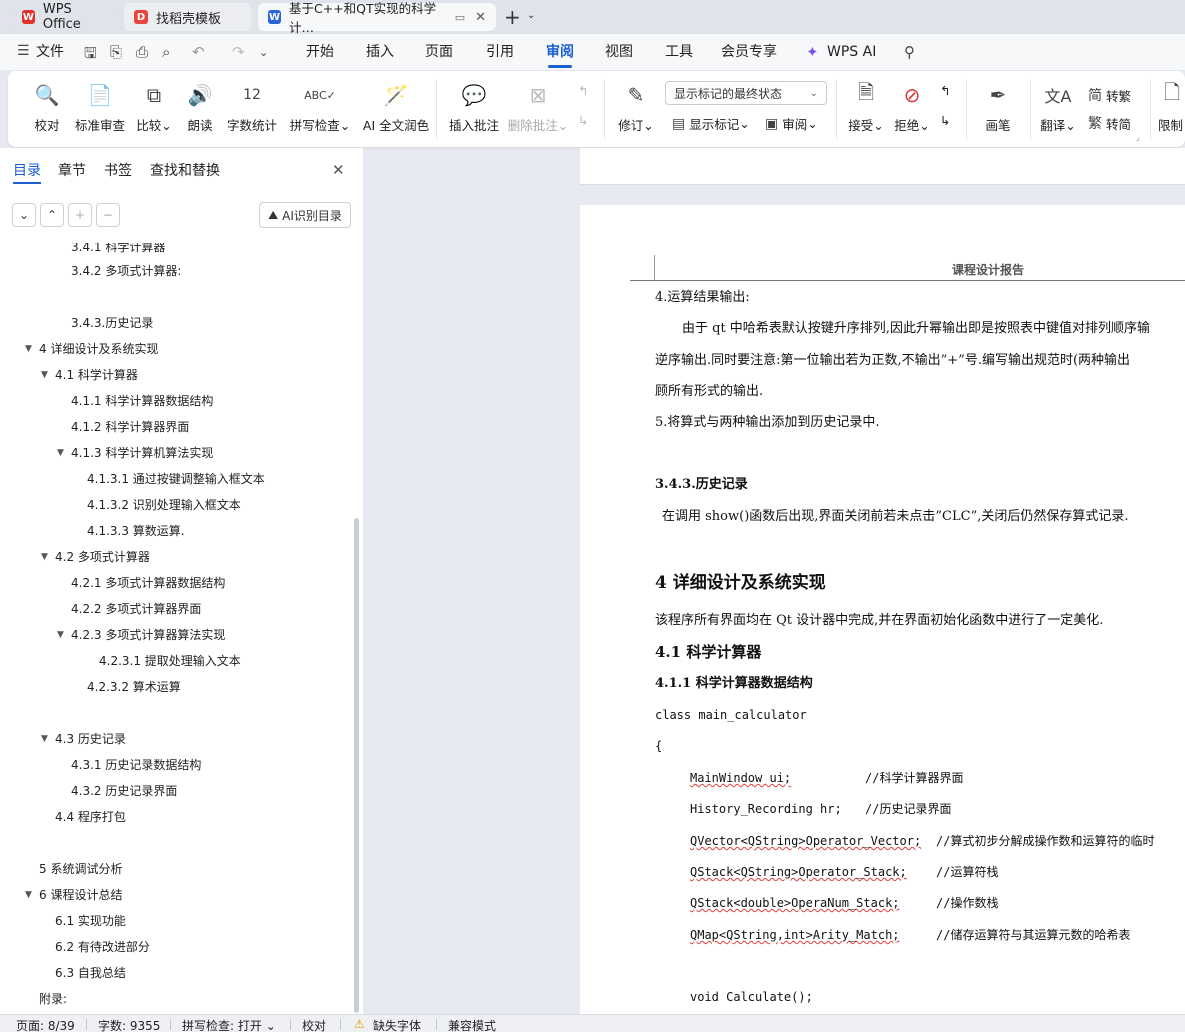 This screenshot has height=1032, width=1185. Describe the element at coordinates (263, 52) in the screenshot. I see `quick-access-chevron-icon: ⌄` at that location.